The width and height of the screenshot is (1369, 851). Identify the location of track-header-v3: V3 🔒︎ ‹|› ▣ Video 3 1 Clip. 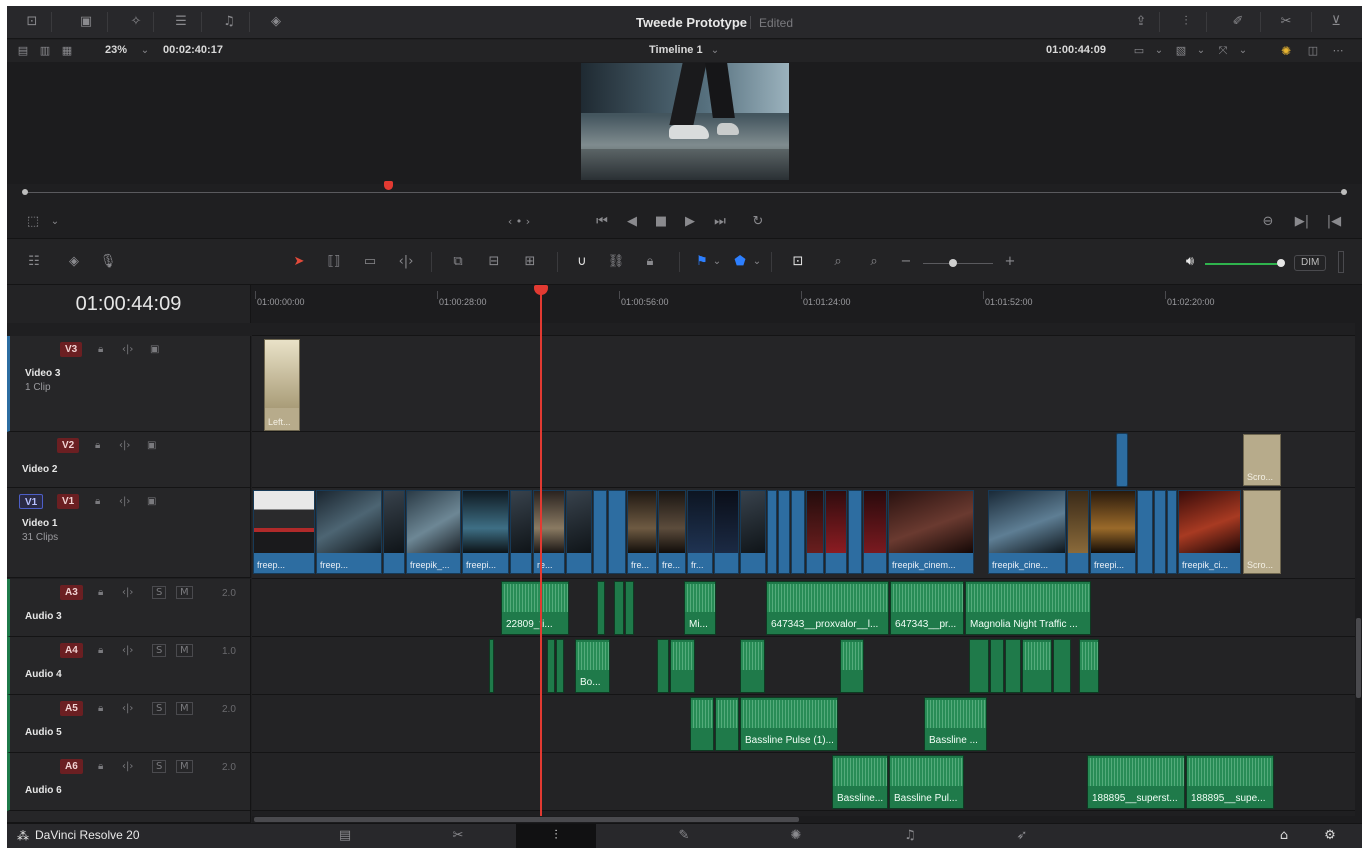
(129, 384).